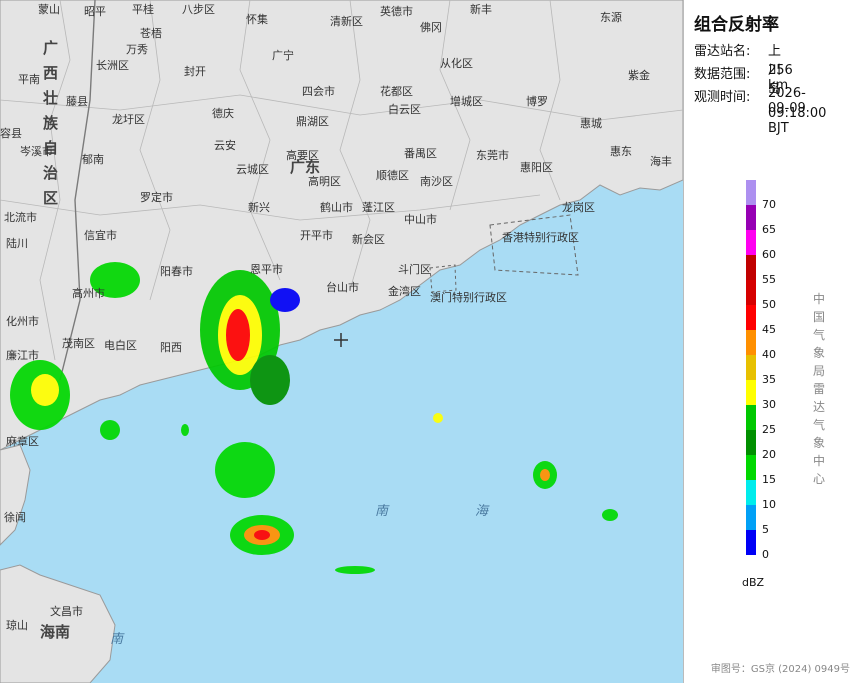 The image size is (860, 683). I want to click on province-label-hainan: 海南, so click(55, 632).